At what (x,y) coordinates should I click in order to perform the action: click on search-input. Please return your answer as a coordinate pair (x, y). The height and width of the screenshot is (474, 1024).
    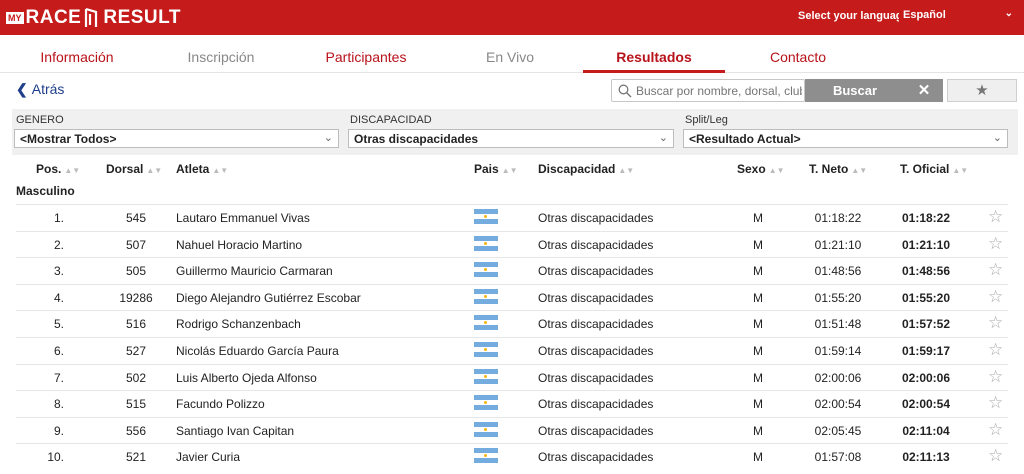
    Looking at the image, I should click on (719, 90).